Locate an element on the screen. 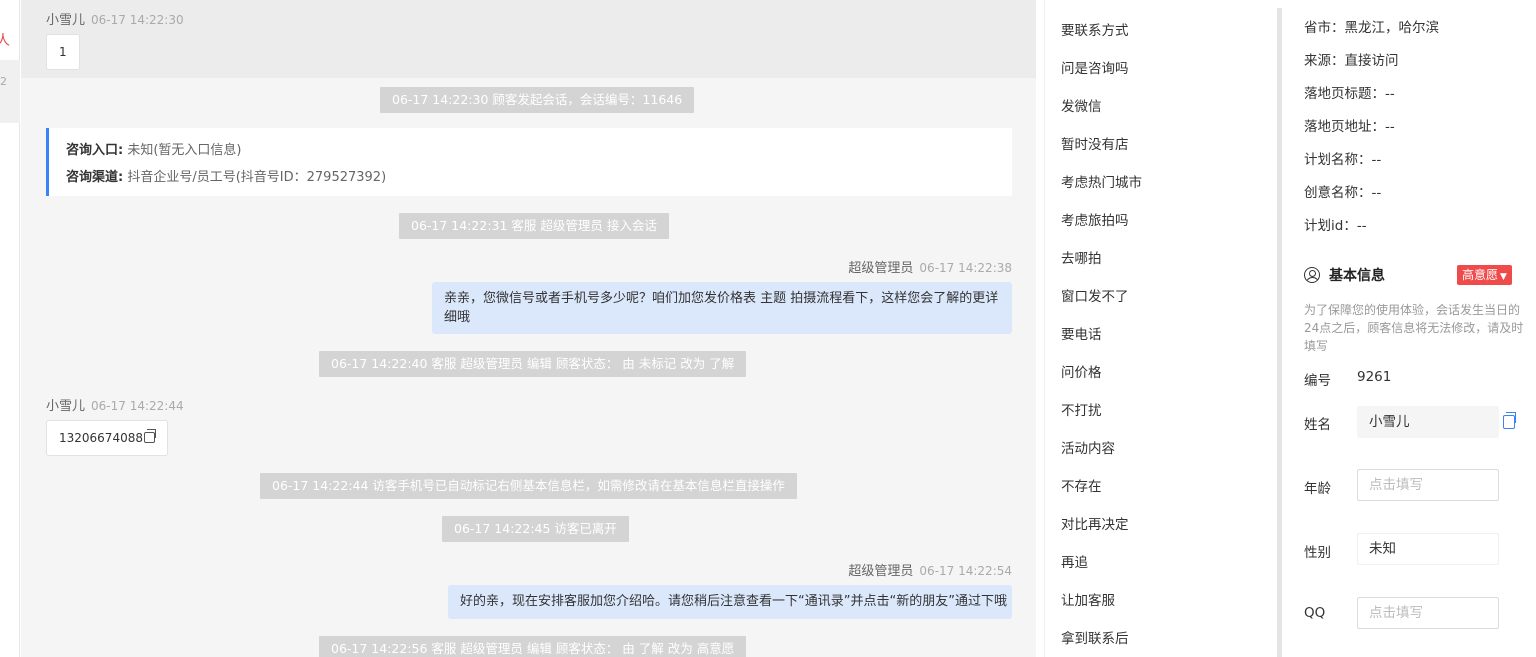  system-message: 06-17 14:22:31 客服 超级管理员 接入会话 is located at coordinates (534, 226).